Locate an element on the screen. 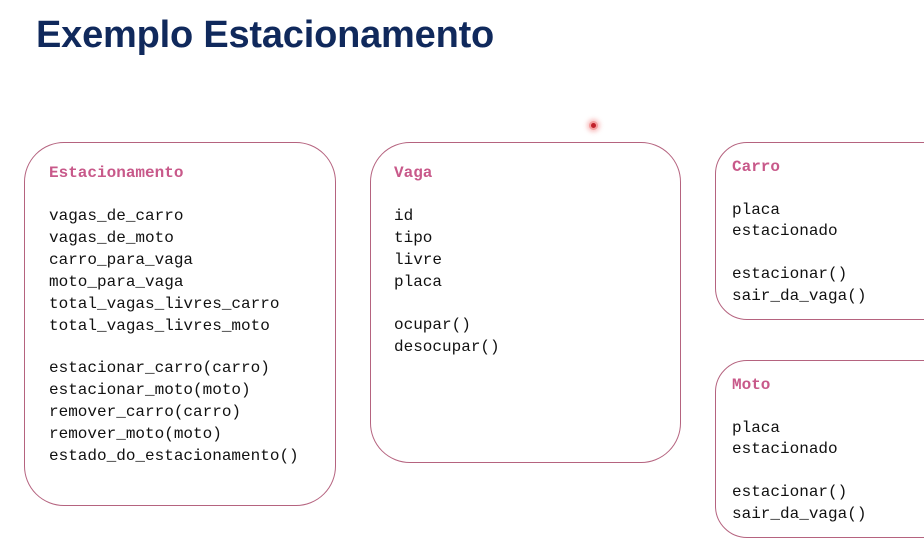 The height and width of the screenshot is (548, 924). method: estacionar_moto(moto) is located at coordinates (150, 390).